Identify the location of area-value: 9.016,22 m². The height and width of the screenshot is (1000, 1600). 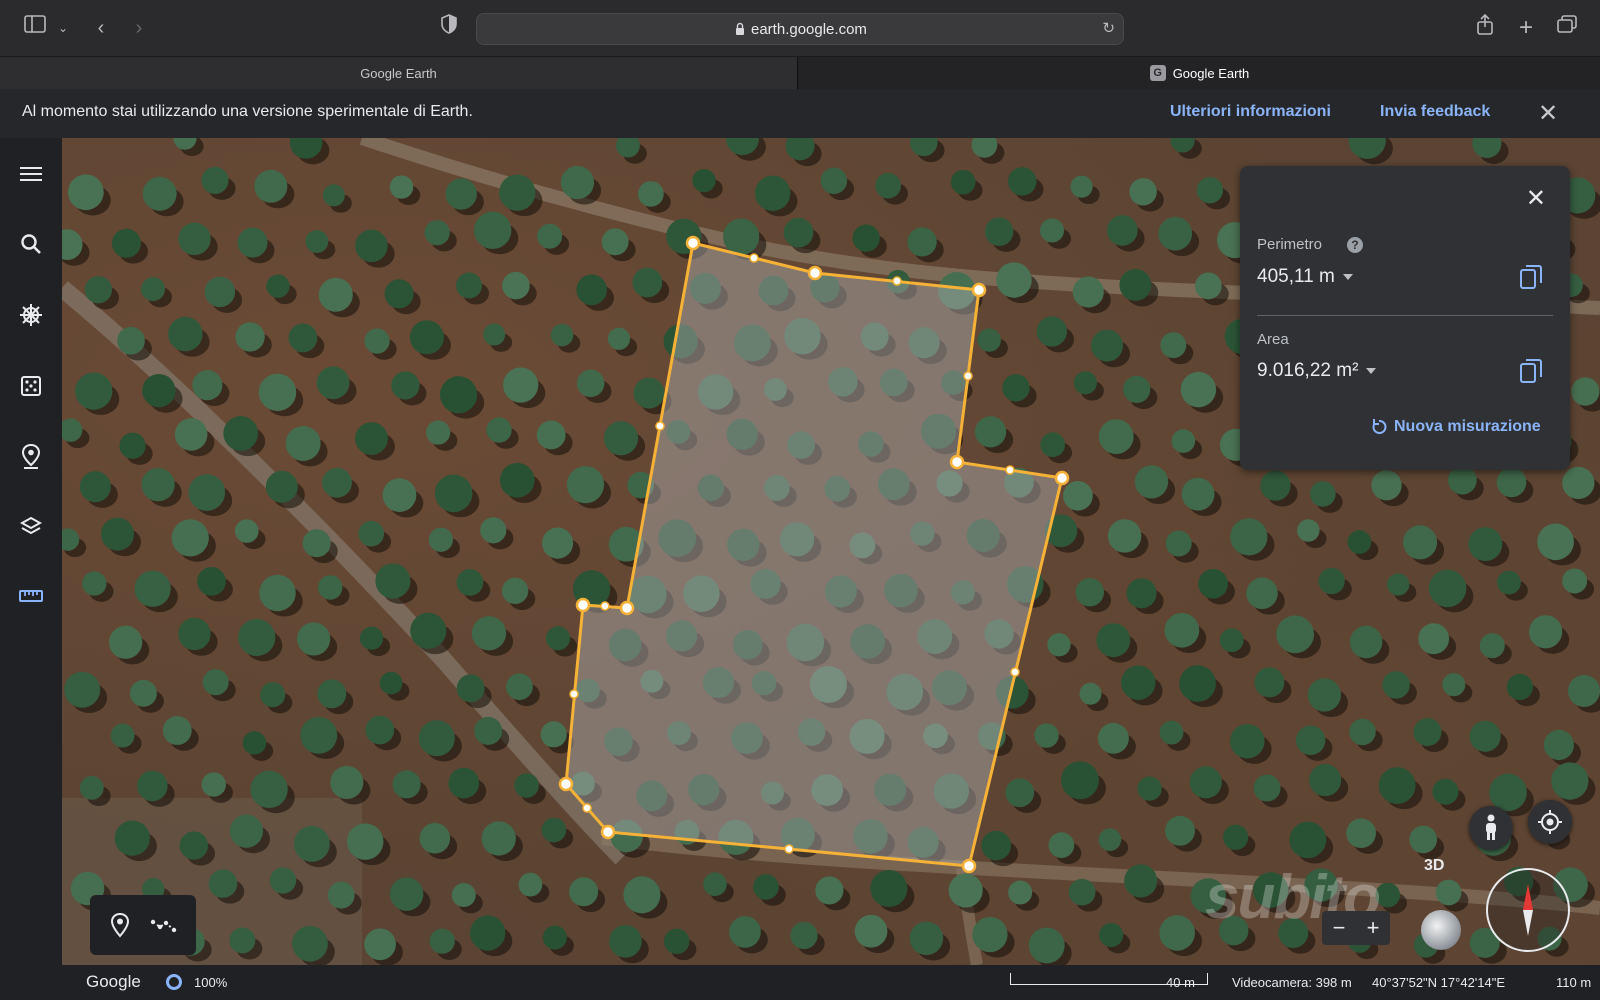
(1317, 371).